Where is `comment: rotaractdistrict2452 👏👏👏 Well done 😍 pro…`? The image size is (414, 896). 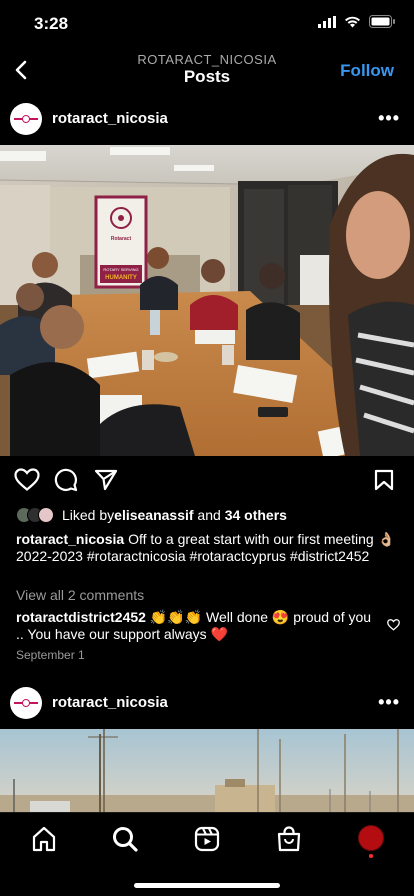 comment: rotaractdistrict2452 👏👏👏 Well done 😍 pro… is located at coordinates (196, 626).